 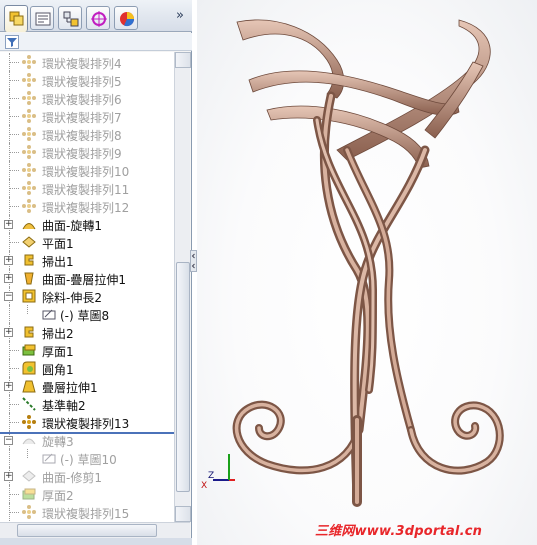 What do you see at coordinates (29, 296) in the screenshot?
I see `cut-extrude-icon` at bounding box center [29, 296].